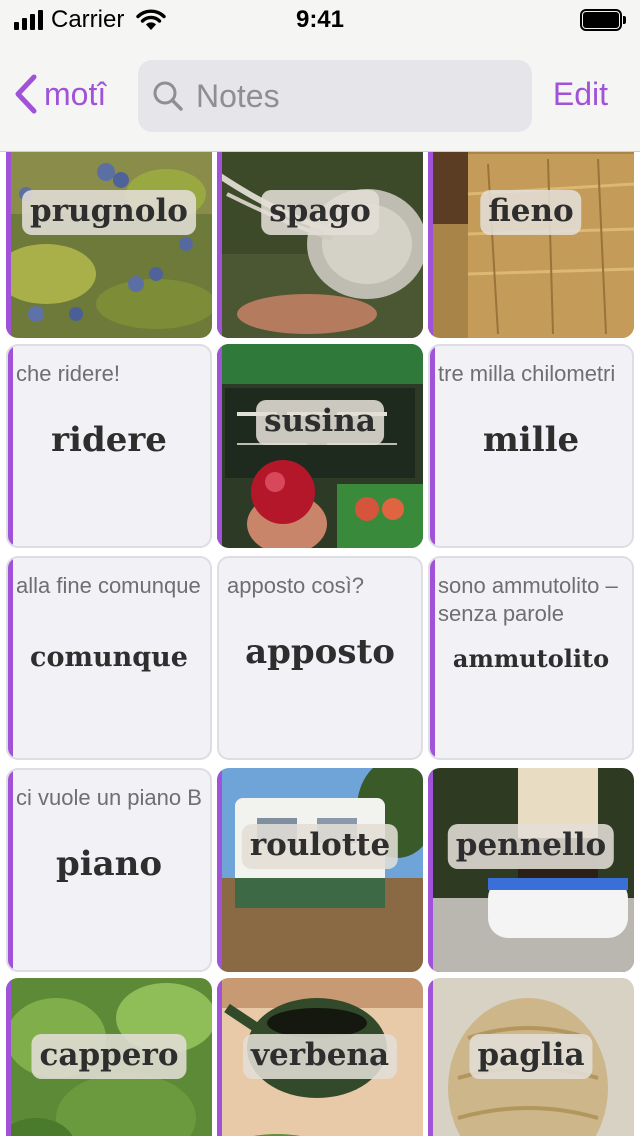 The height and width of the screenshot is (1136, 640). I want to click on card-paglia: paglia, so click(531, 1057).